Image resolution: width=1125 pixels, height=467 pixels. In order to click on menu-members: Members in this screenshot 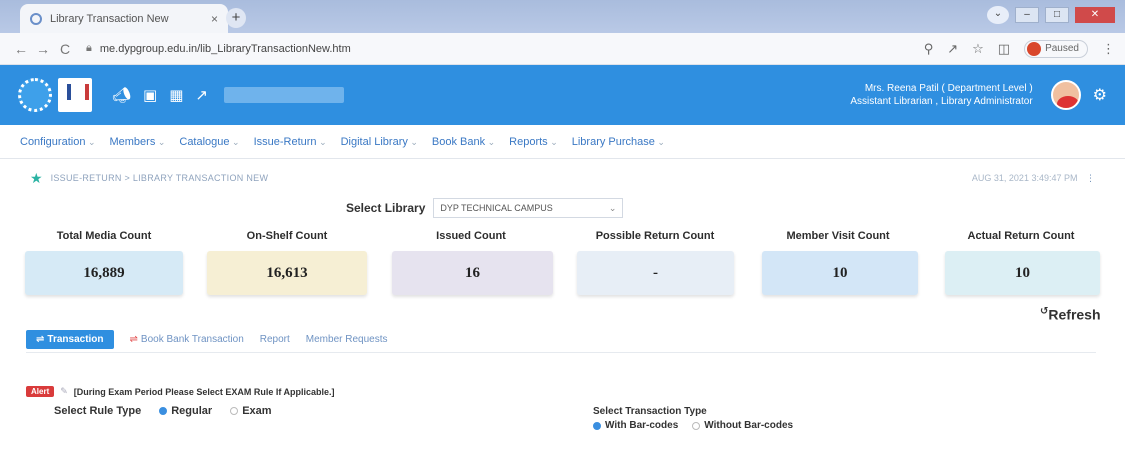, I will do `click(137, 142)`.